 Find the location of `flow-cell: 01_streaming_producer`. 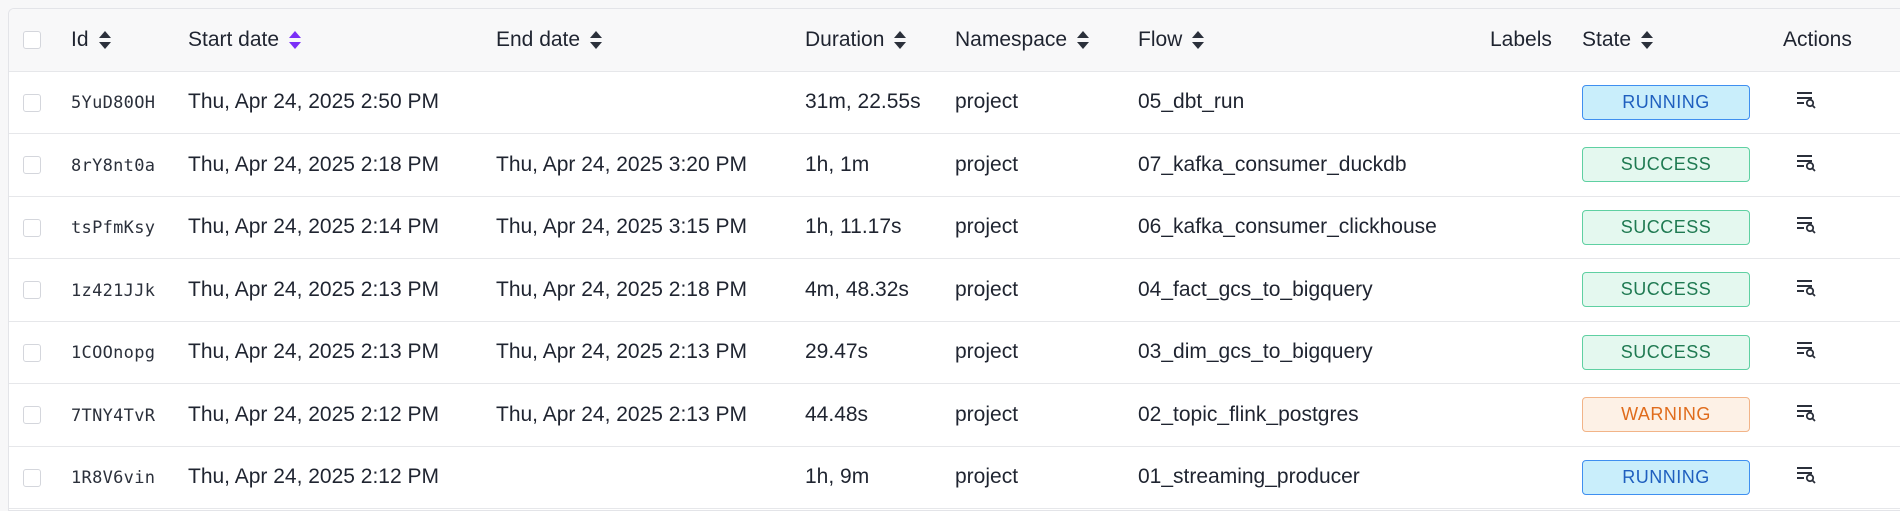

flow-cell: 01_streaming_producer is located at coordinates (1314, 477).